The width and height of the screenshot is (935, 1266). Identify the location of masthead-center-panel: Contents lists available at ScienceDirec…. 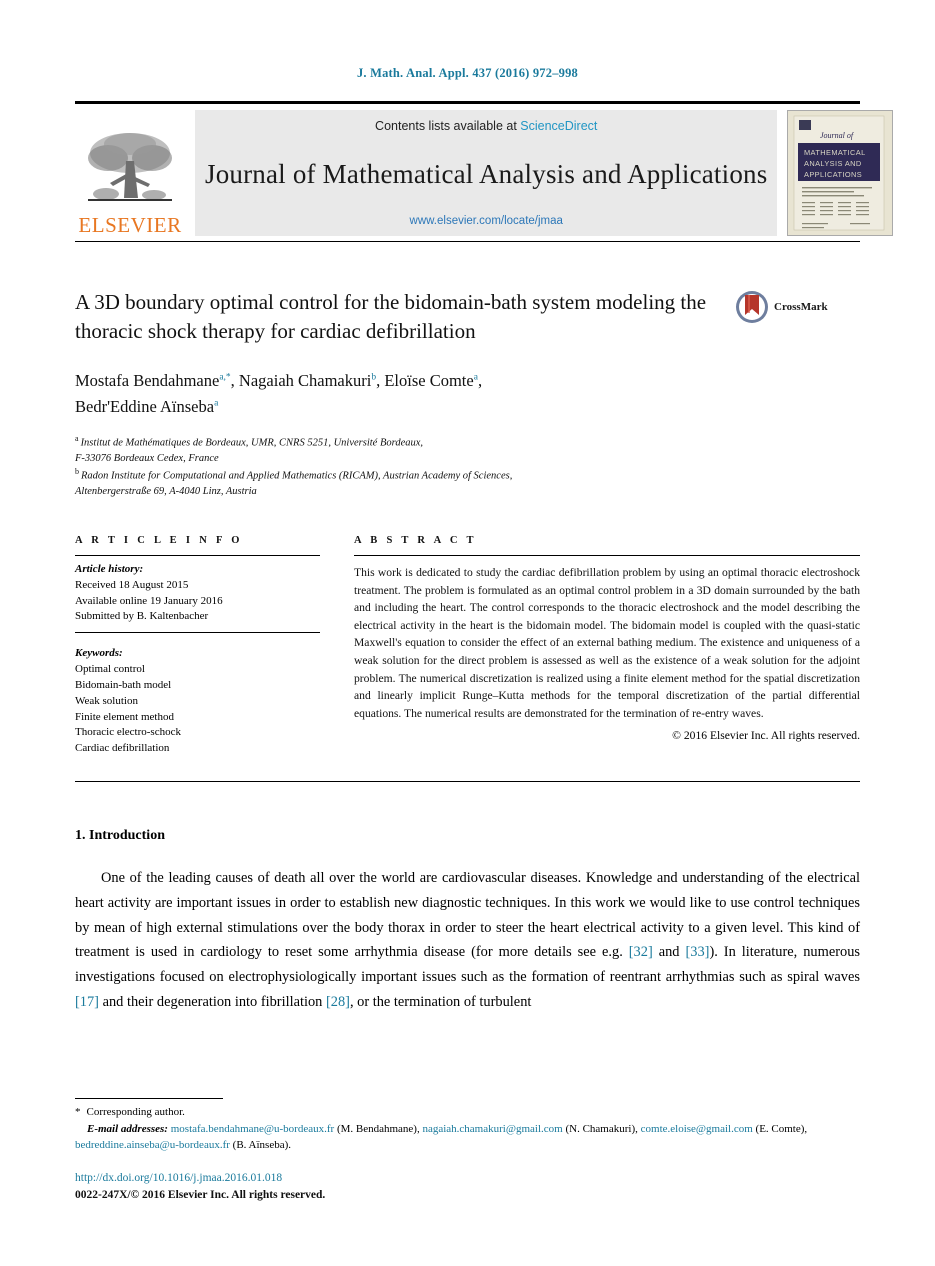
(486, 173).